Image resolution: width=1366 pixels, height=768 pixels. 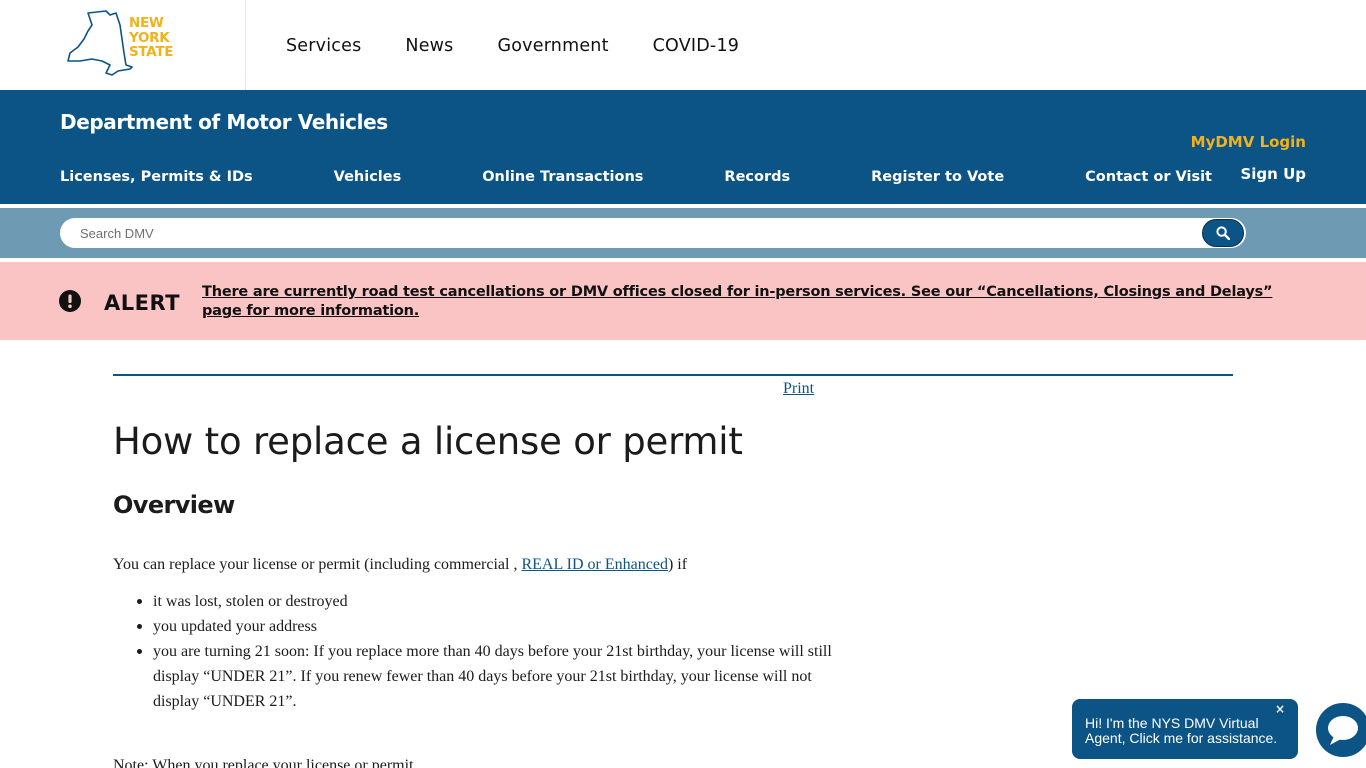 What do you see at coordinates (490, 626) in the screenshot?
I see `list-item: you updated your address` at bounding box center [490, 626].